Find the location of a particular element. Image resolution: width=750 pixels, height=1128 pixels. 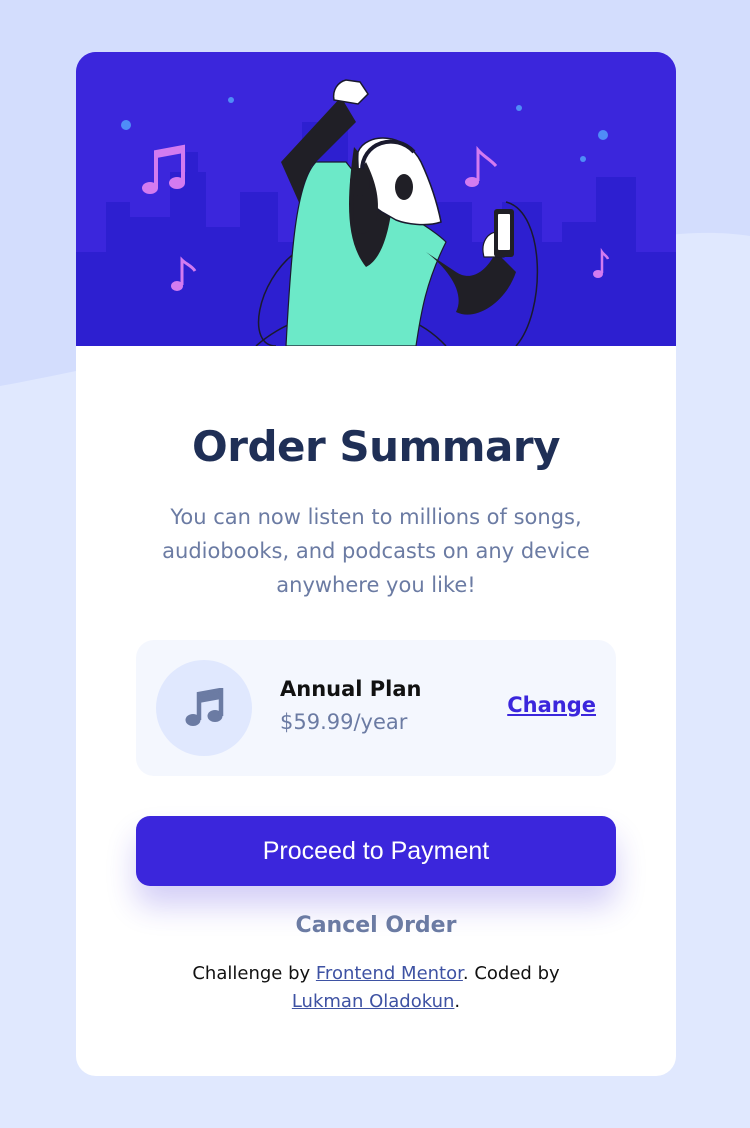

plan-price: $59.99/year is located at coordinates (344, 722).